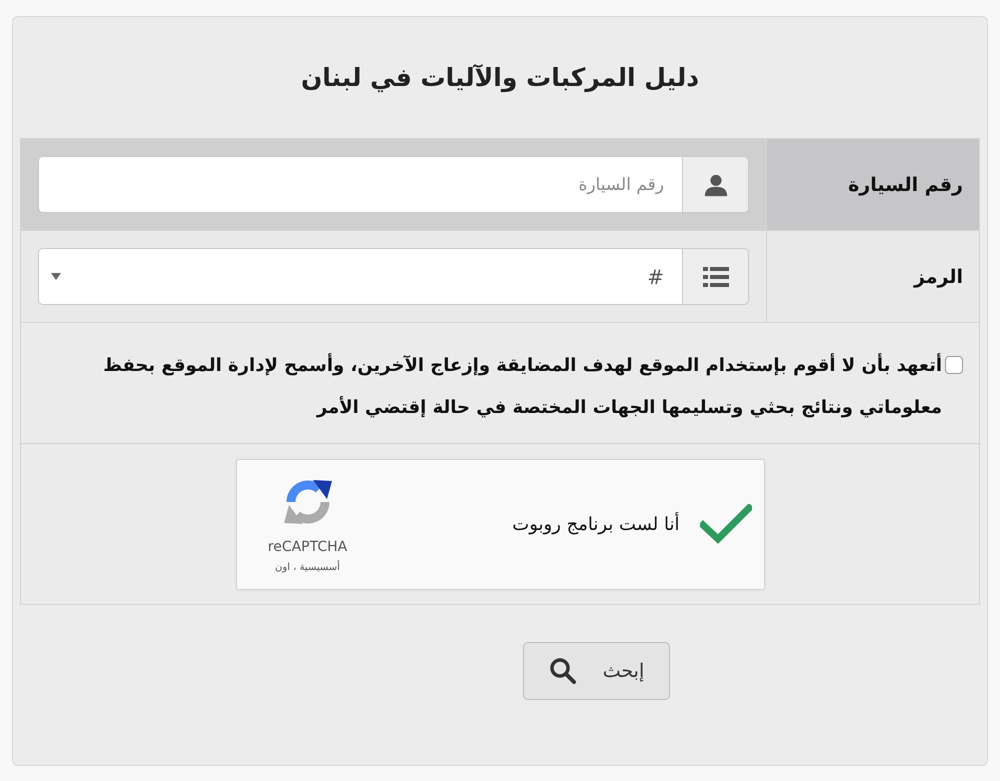 This screenshot has height=781, width=1000. I want to click on select-field: #, so click(360, 276).